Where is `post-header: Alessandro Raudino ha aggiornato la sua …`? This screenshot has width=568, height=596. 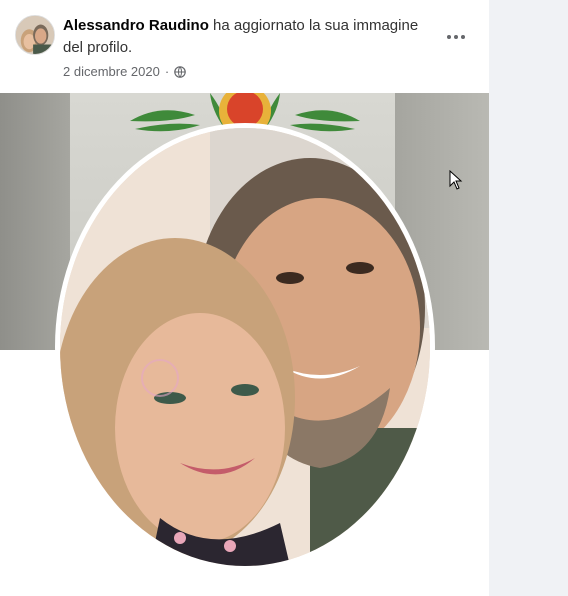
post-header: Alessandro Raudino ha aggiornato la sua … is located at coordinates (244, 46).